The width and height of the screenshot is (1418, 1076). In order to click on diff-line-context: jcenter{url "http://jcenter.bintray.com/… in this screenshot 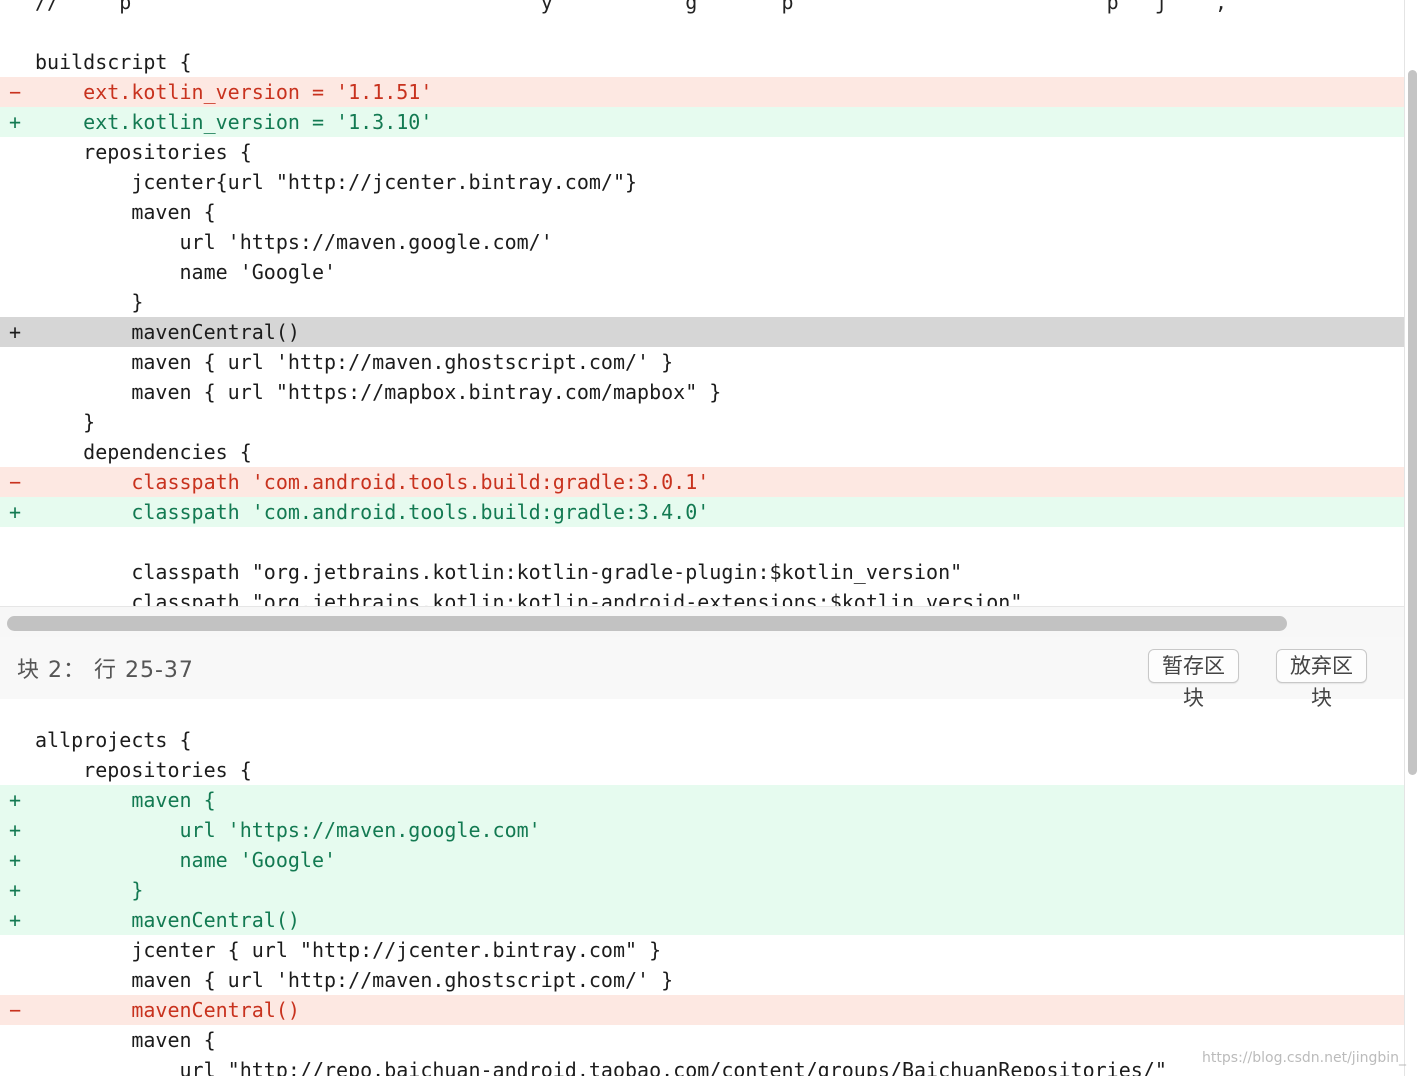, I will do `click(702, 182)`.